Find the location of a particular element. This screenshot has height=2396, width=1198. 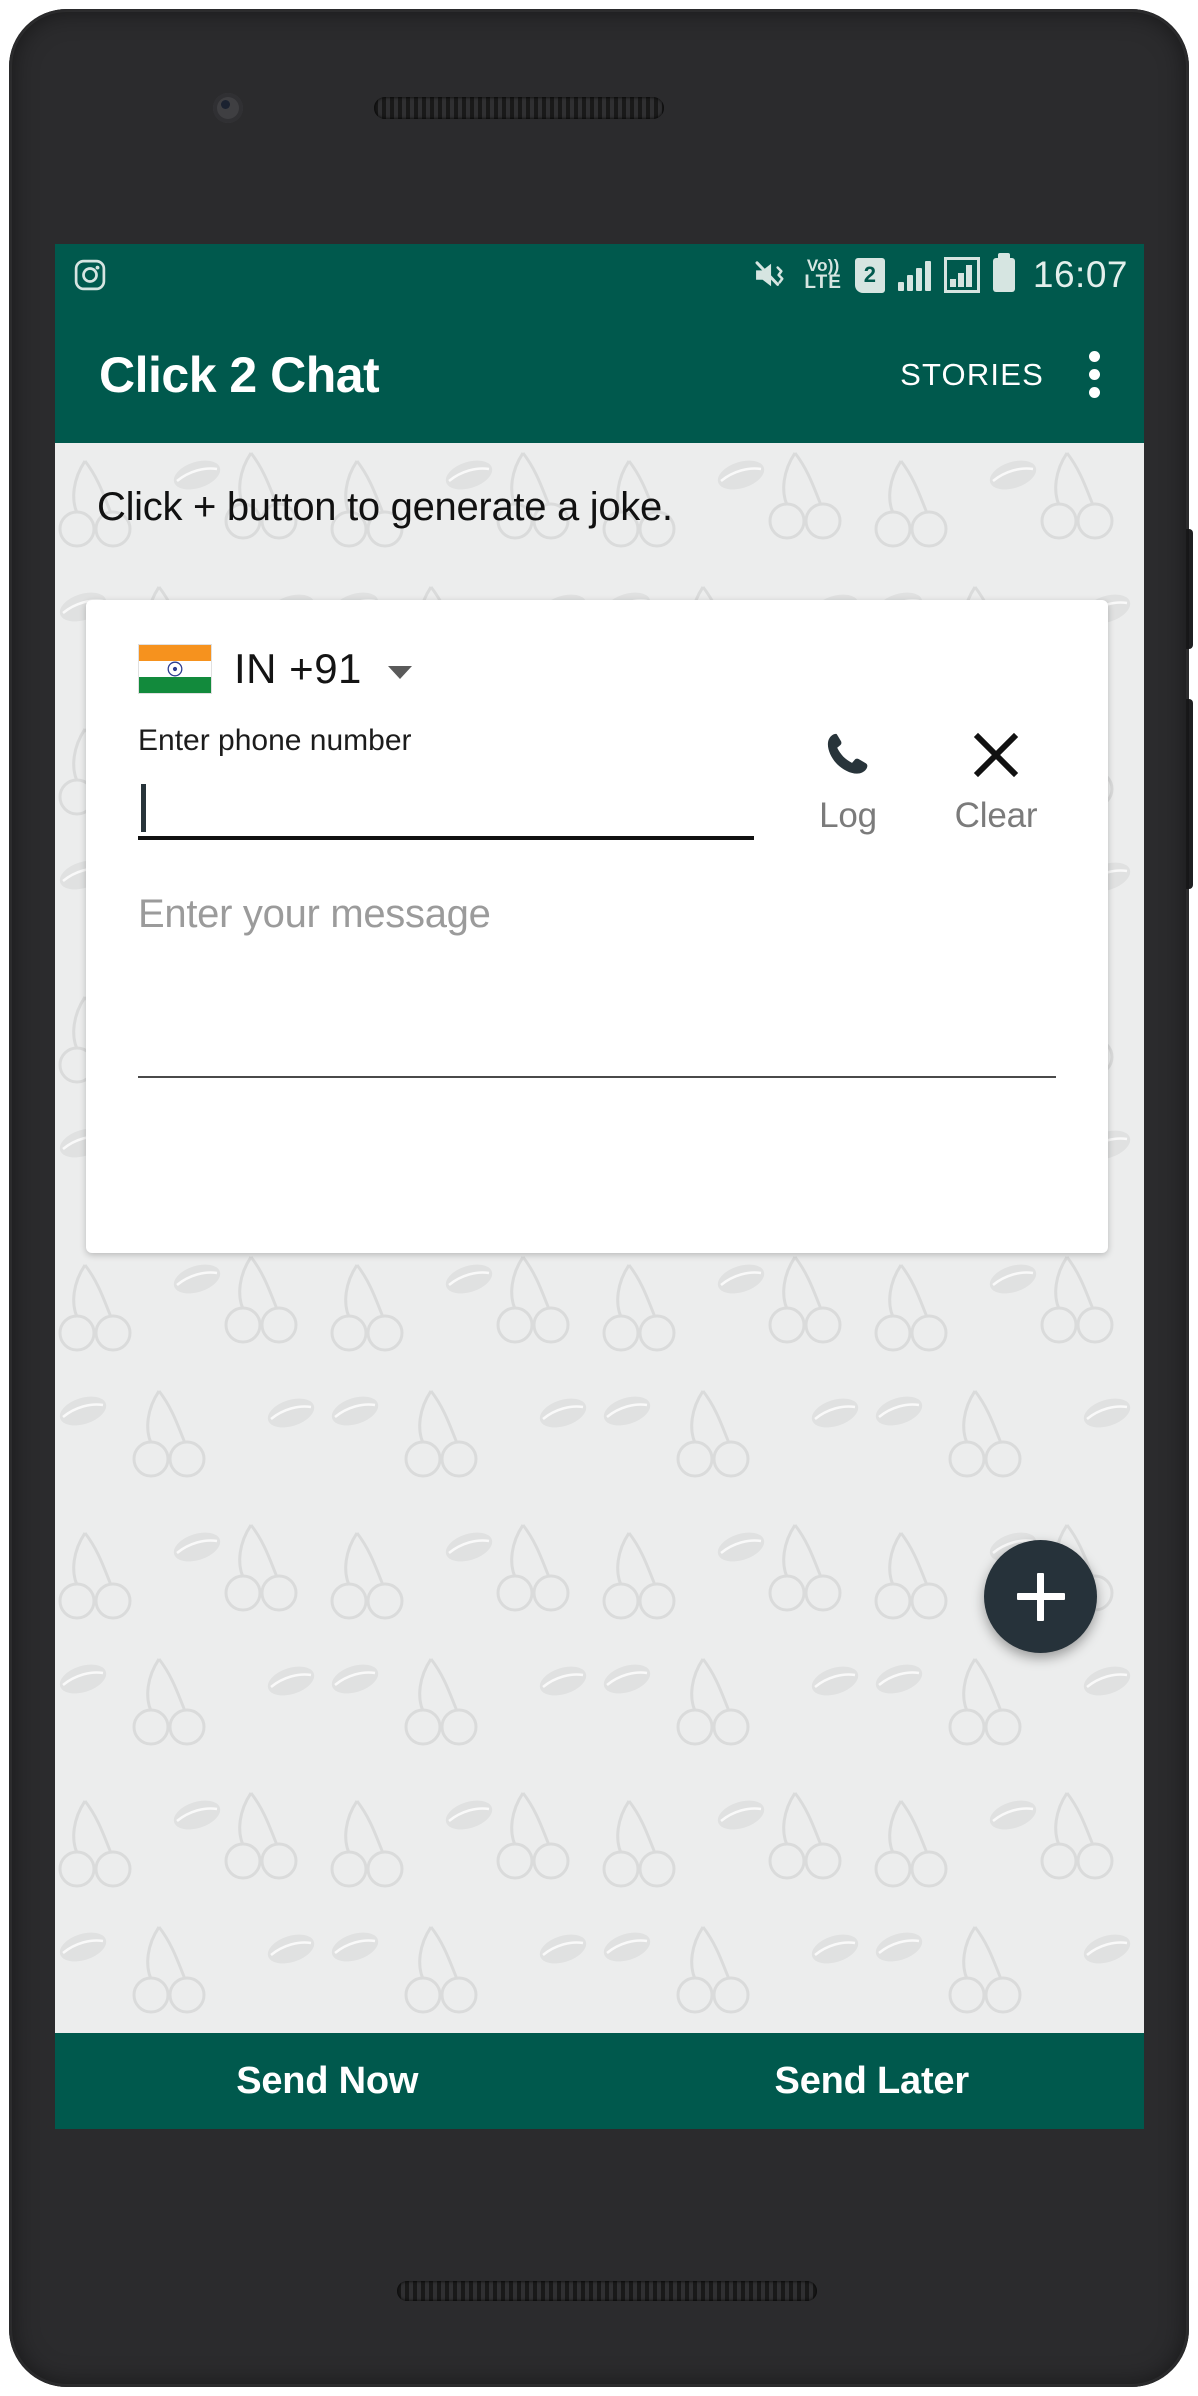

power-button is located at coordinates (1189, 589).